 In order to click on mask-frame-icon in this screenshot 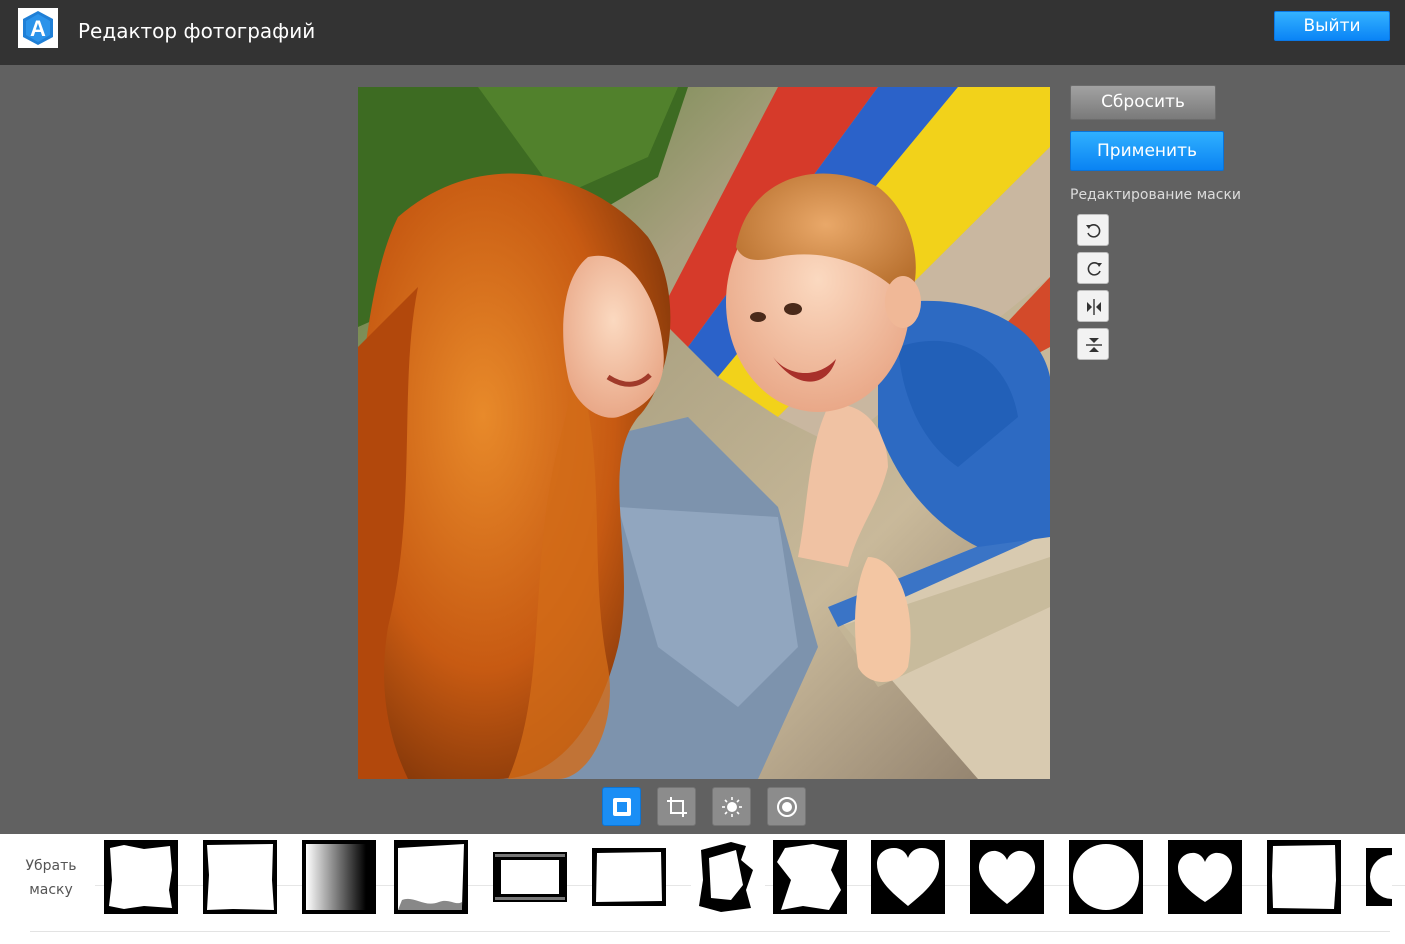, I will do `click(622, 807)`.